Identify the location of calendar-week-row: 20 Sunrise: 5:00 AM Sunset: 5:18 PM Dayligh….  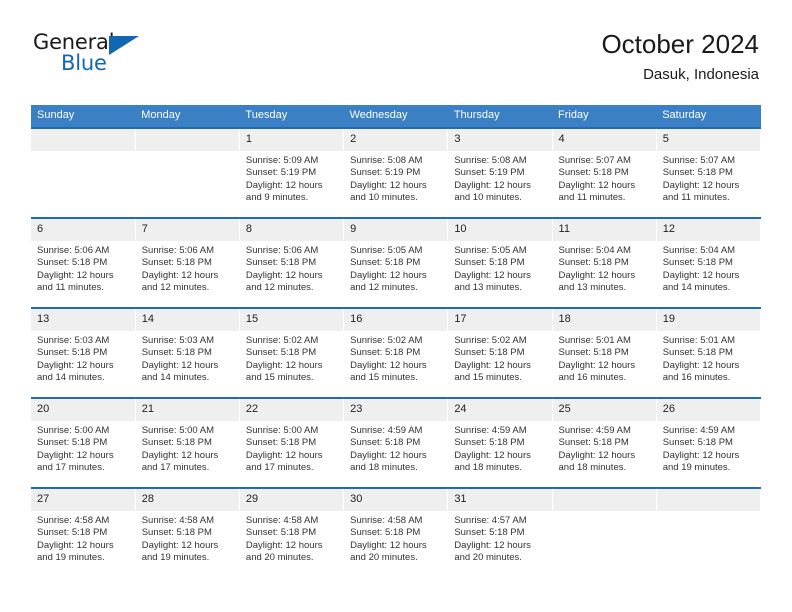
(396, 442).